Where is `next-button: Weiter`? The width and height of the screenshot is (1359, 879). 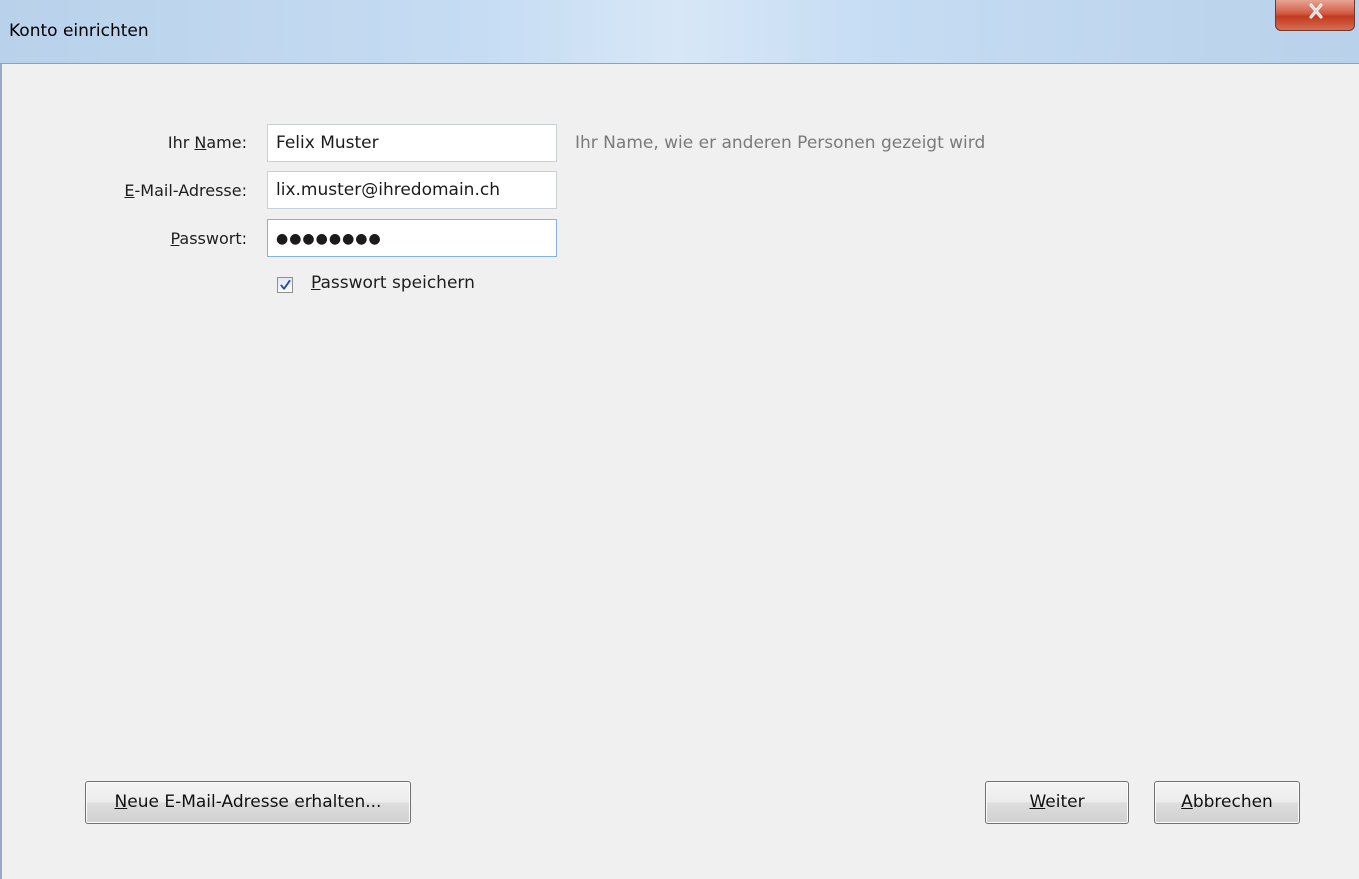 next-button: Weiter is located at coordinates (1057, 802).